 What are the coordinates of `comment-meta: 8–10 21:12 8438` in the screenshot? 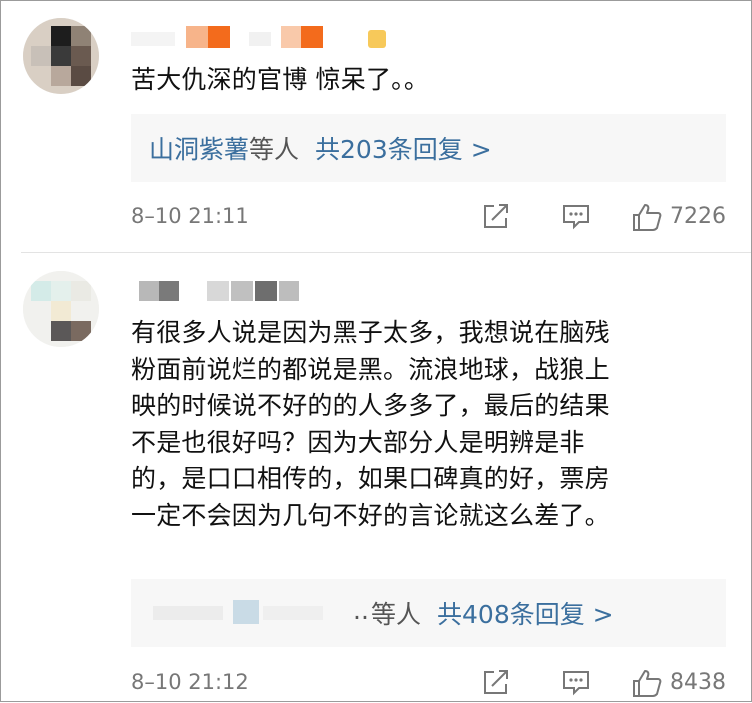 It's located at (428, 682).